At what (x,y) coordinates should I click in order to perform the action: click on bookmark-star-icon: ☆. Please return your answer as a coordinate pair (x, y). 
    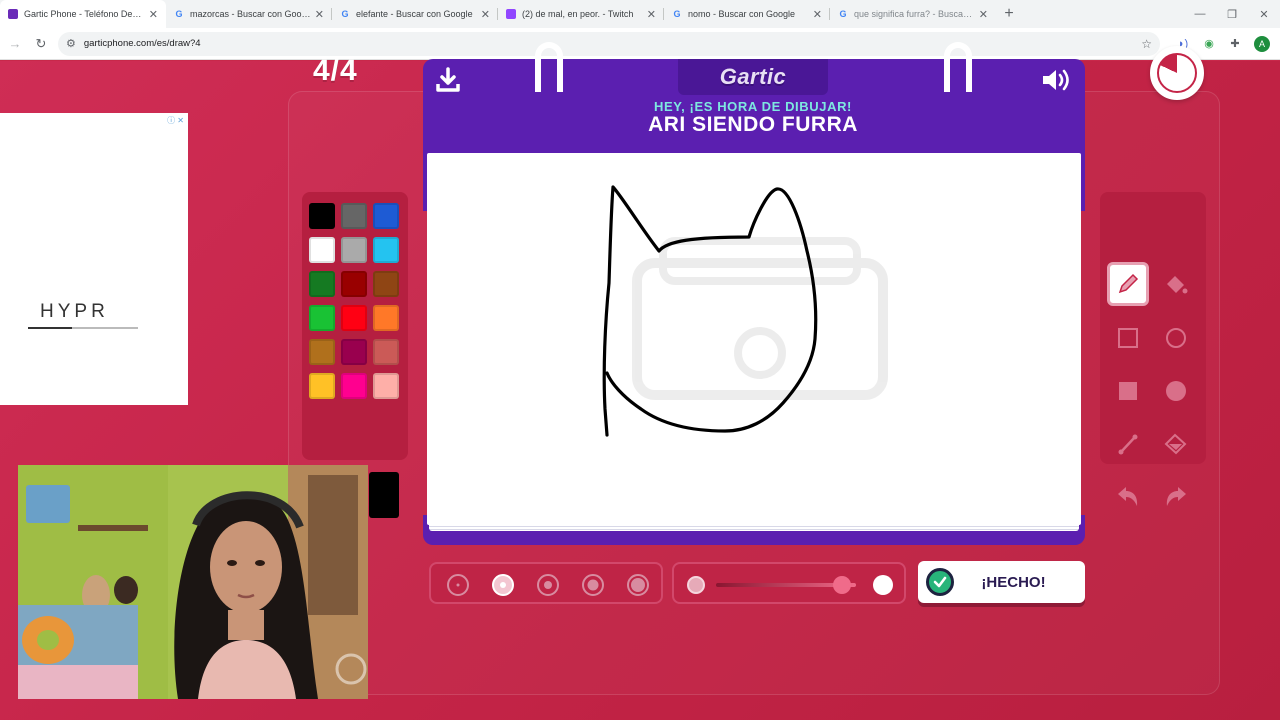
    Looking at the image, I should click on (1146, 44).